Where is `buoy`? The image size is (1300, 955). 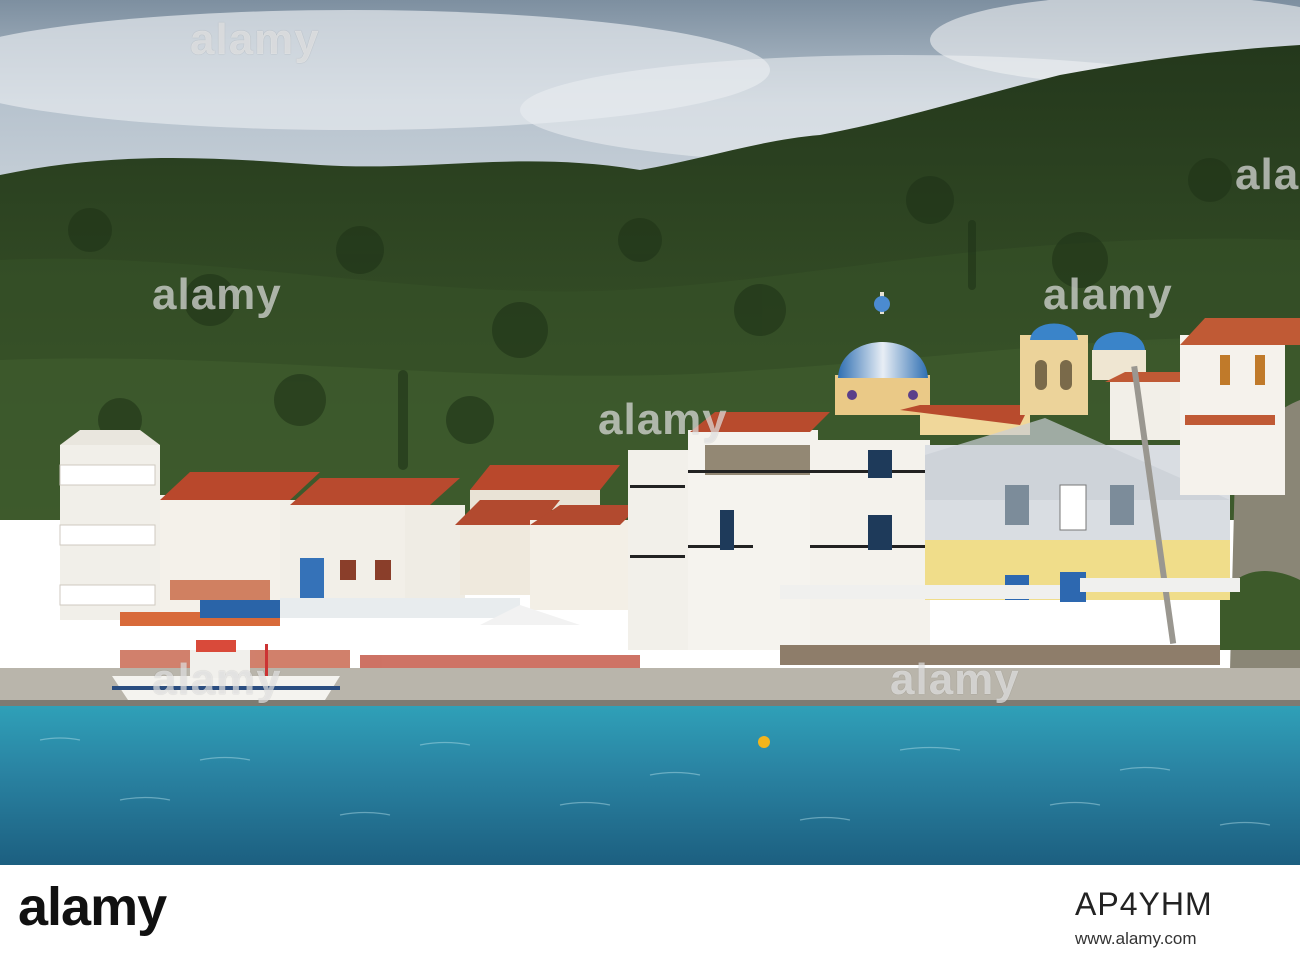
buoy is located at coordinates (764, 742).